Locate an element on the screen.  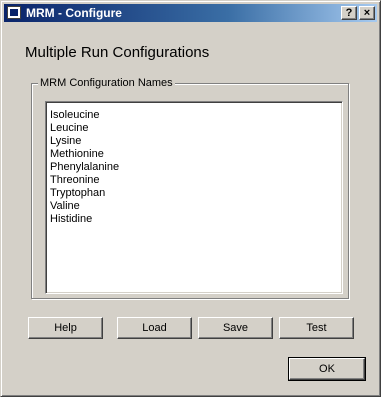
page-heading: Multiple Run Configurations is located at coordinates (117, 52).